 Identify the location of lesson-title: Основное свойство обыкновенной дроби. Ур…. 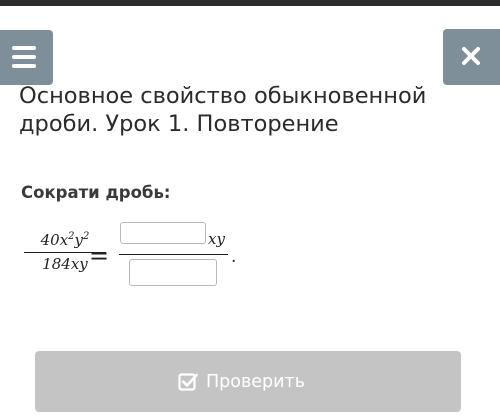
(223, 110).